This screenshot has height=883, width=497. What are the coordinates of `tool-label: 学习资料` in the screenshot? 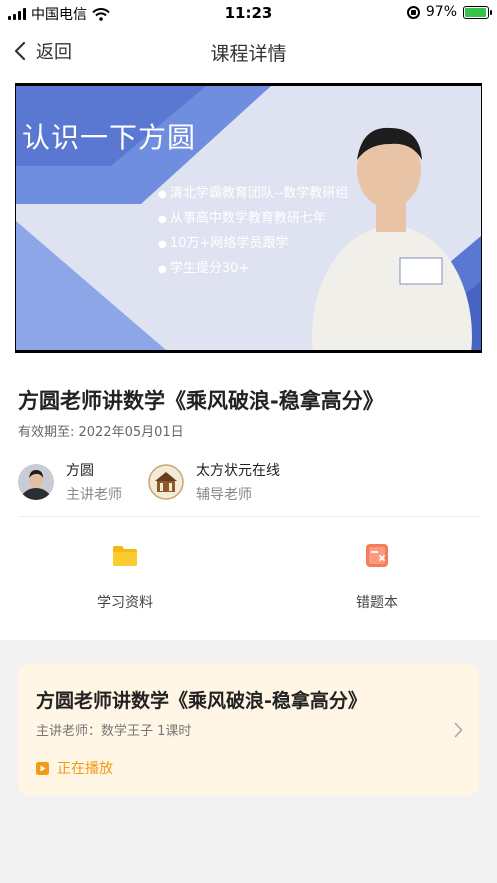 It's located at (125, 603).